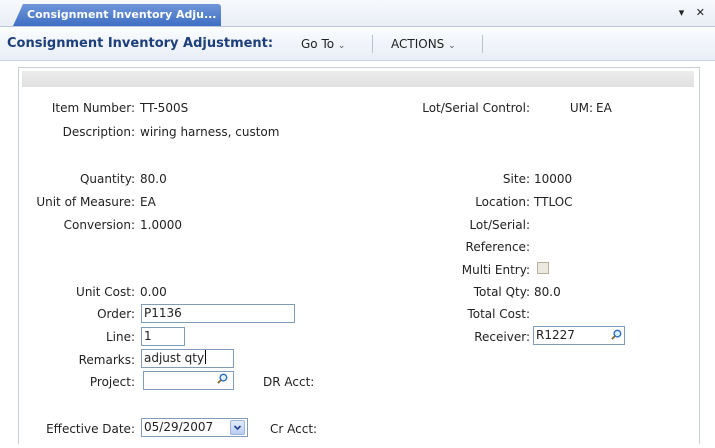  What do you see at coordinates (358, 79) in the screenshot?
I see `panel-header` at bounding box center [358, 79].